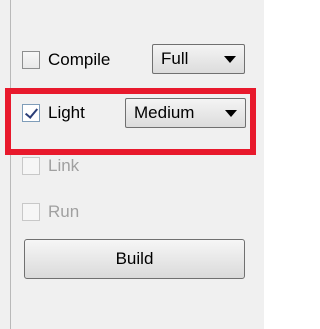 This screenshot has width=320, height=329. I want to click on compile-checkbox, so click(31, 60).